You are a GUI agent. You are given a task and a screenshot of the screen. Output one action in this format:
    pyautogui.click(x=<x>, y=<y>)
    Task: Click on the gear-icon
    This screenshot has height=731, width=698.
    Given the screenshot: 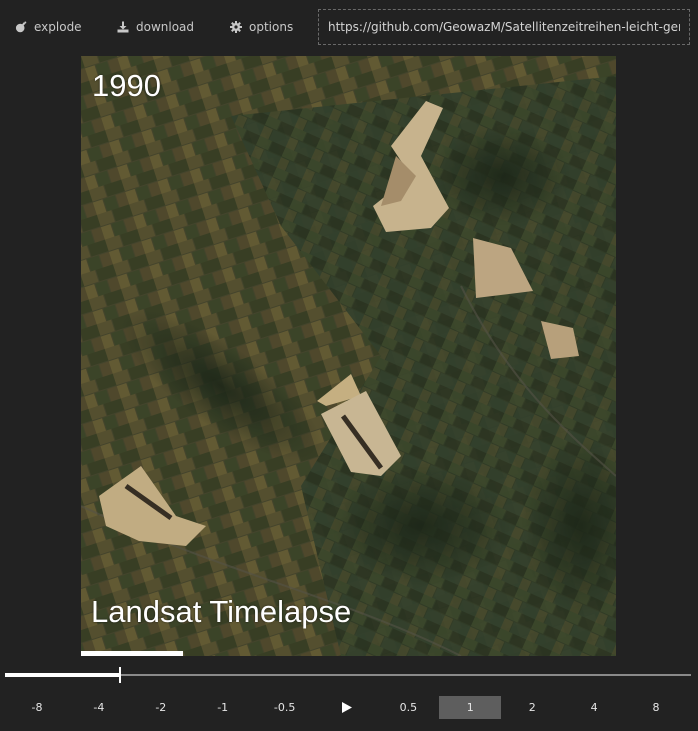 What is the action you would take?
    pyautogui.click(x=236, y=27)
    